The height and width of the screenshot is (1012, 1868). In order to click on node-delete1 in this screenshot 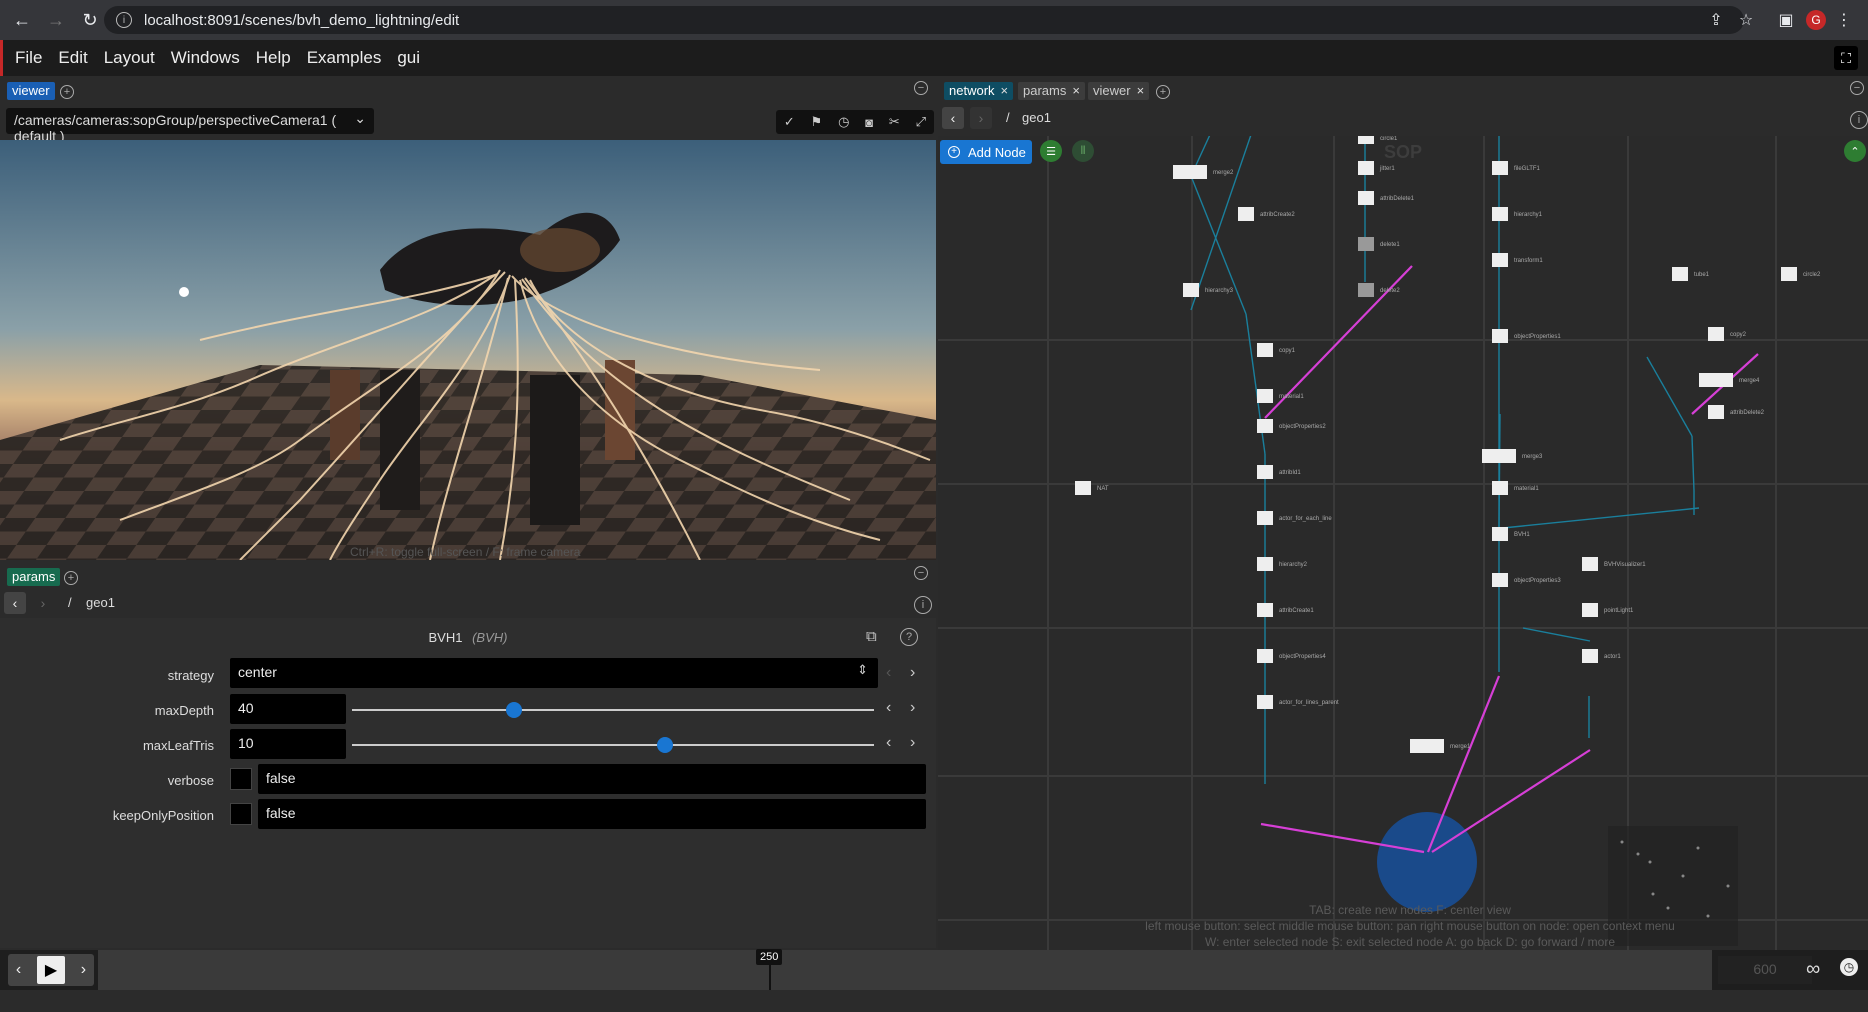, I will do `click(1366, 244)`.